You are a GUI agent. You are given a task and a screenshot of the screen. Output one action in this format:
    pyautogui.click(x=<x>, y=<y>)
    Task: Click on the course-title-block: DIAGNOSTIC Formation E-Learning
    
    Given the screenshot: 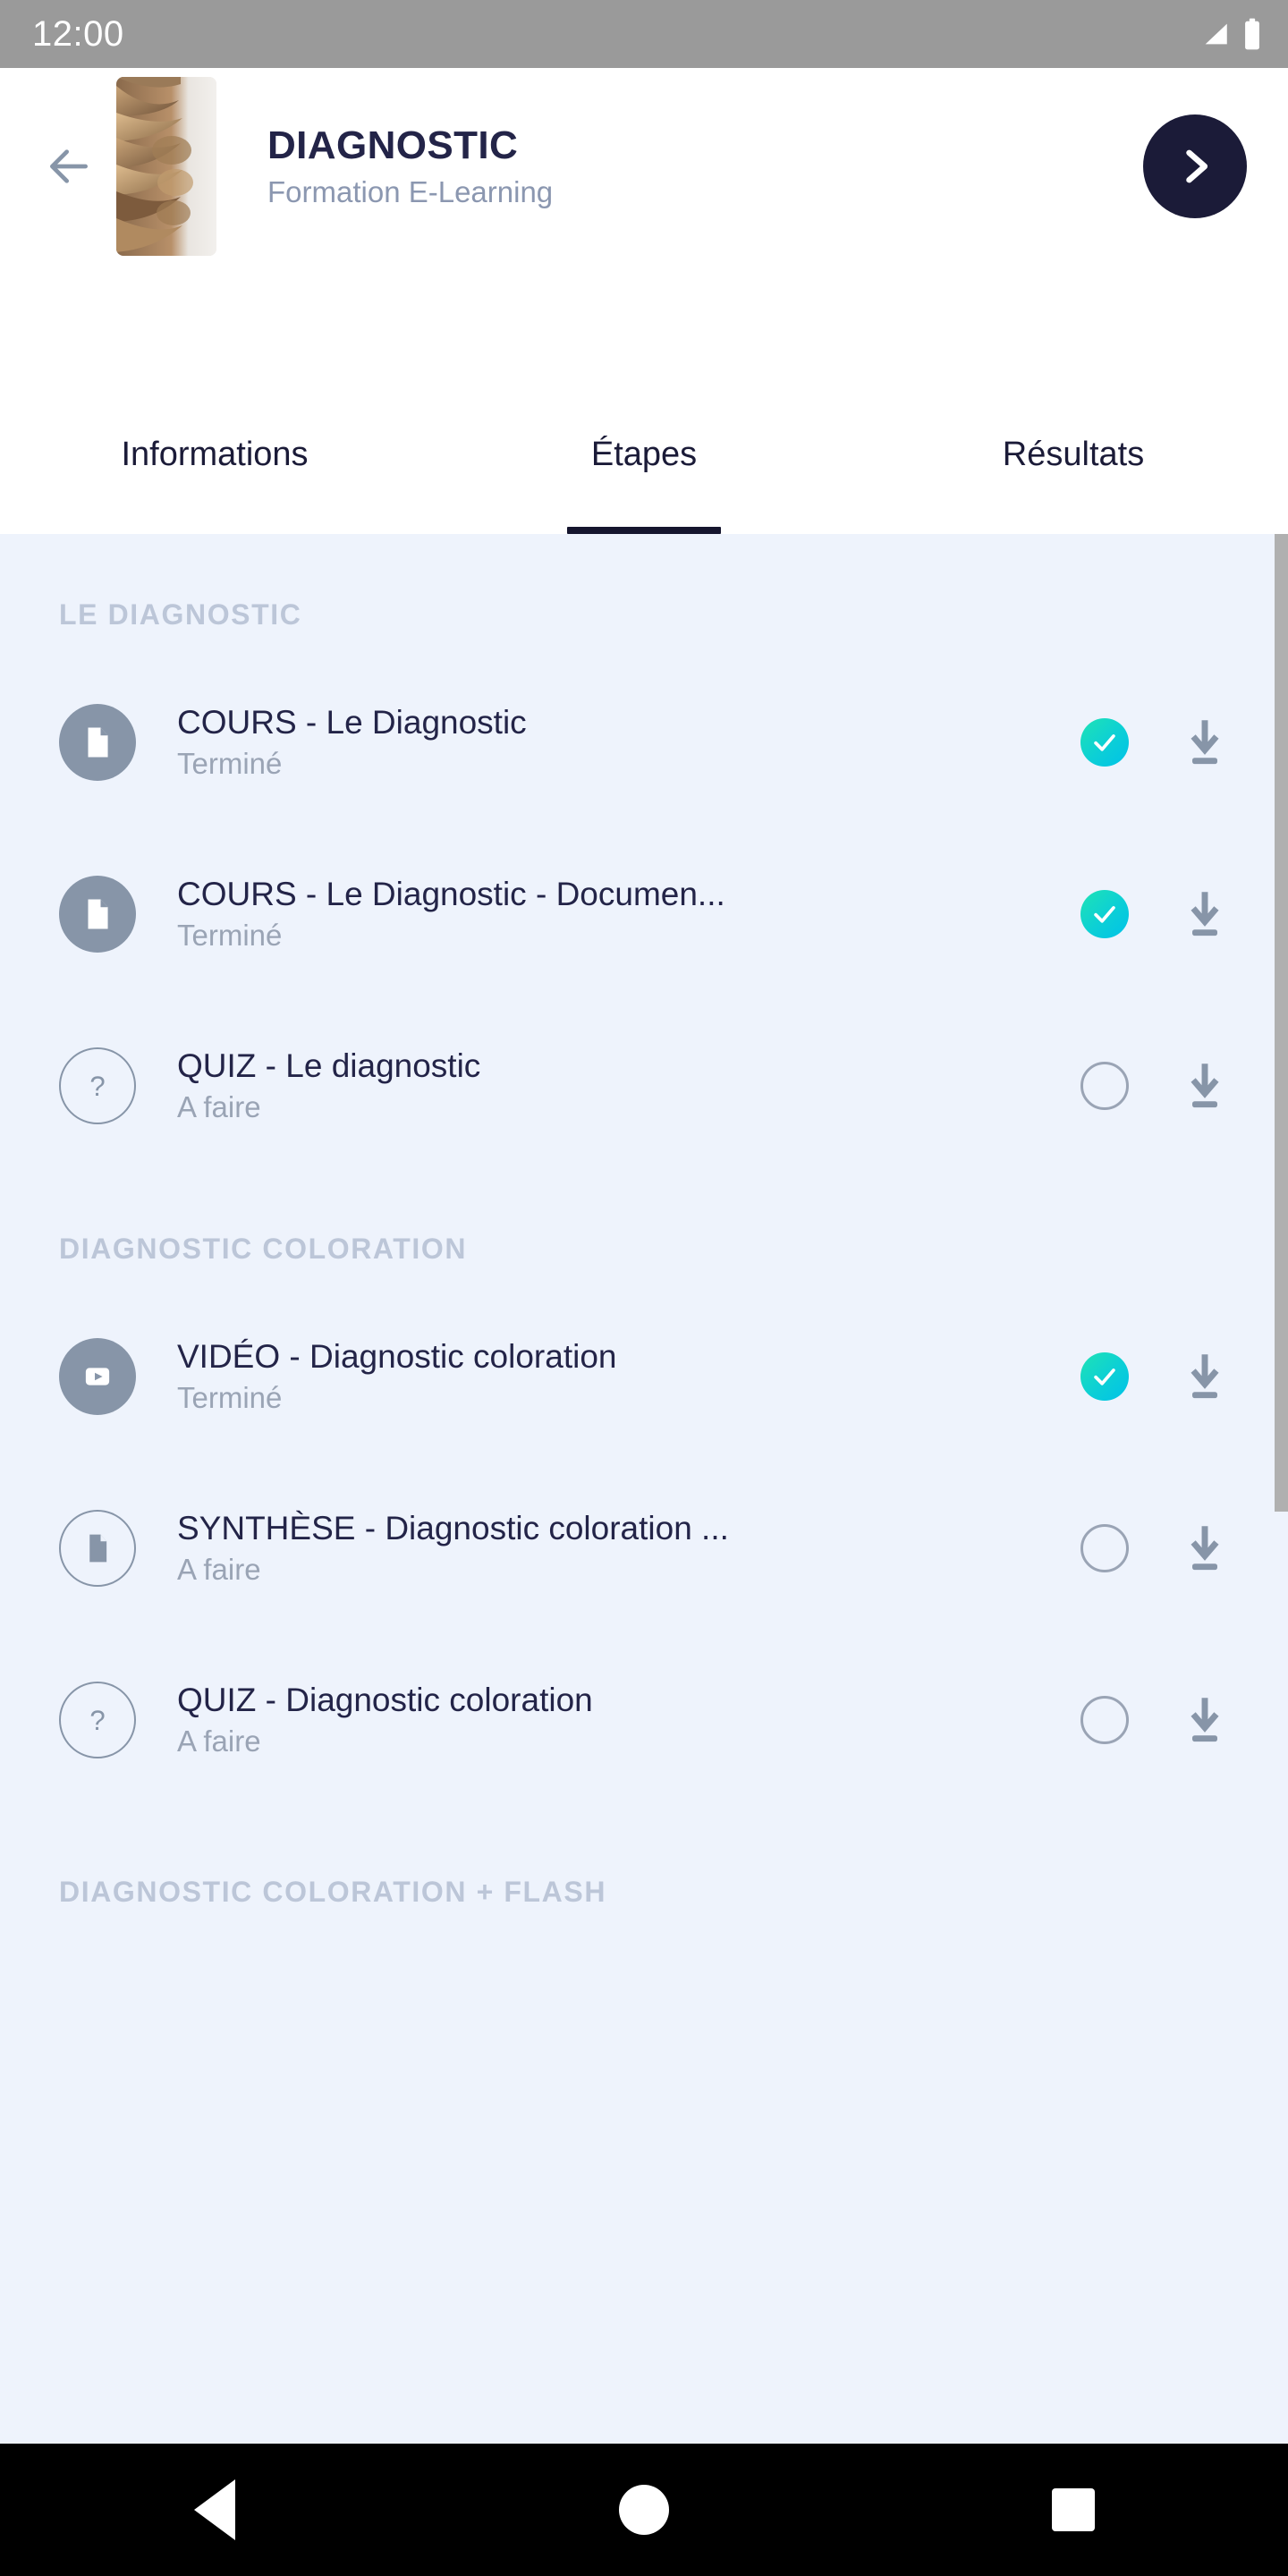 What is the action you would take?
    pyautogui.click(x=705, y=165)
    